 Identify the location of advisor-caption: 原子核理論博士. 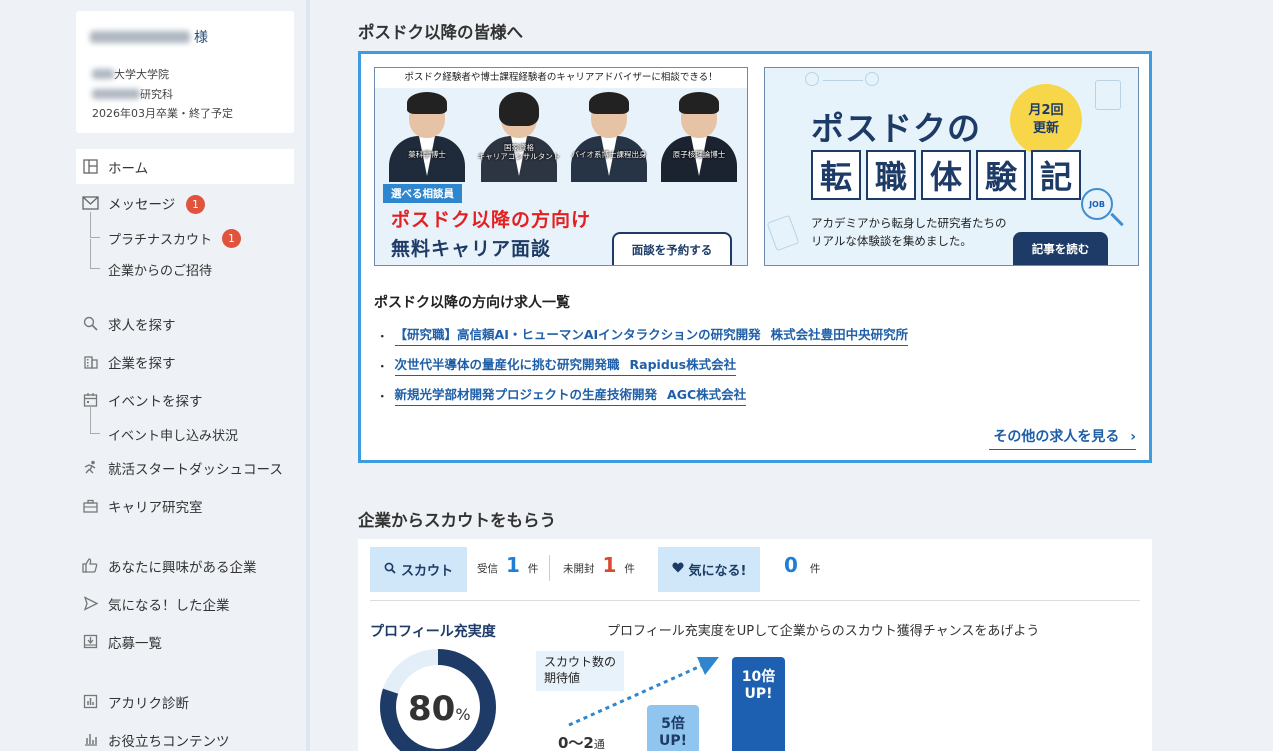
(699, 154).